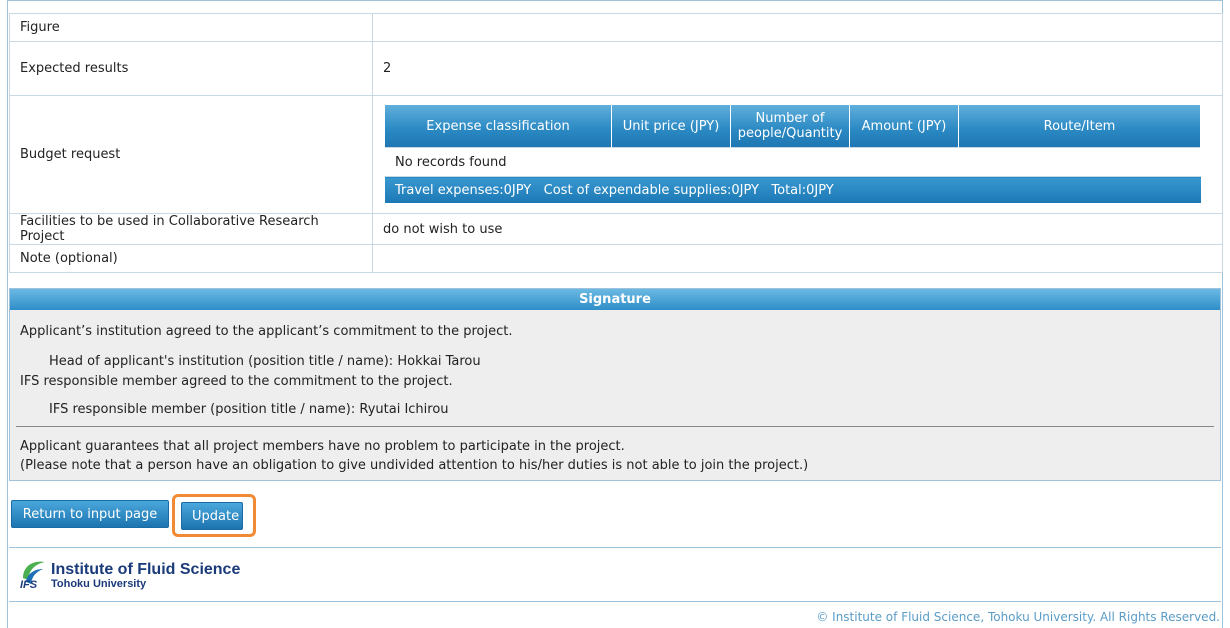 This screenshot has width=1230, height=628. Describe the element at coordinates (439, 361) in the screenshot. I see `head-of-institution-name: Hokkai Tarou` at that location.